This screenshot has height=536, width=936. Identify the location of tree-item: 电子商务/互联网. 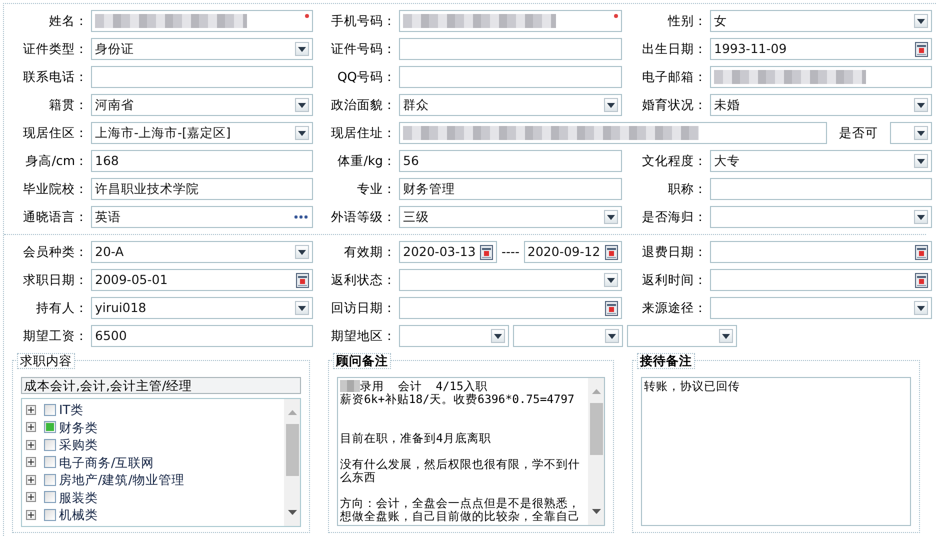
(106, 462).